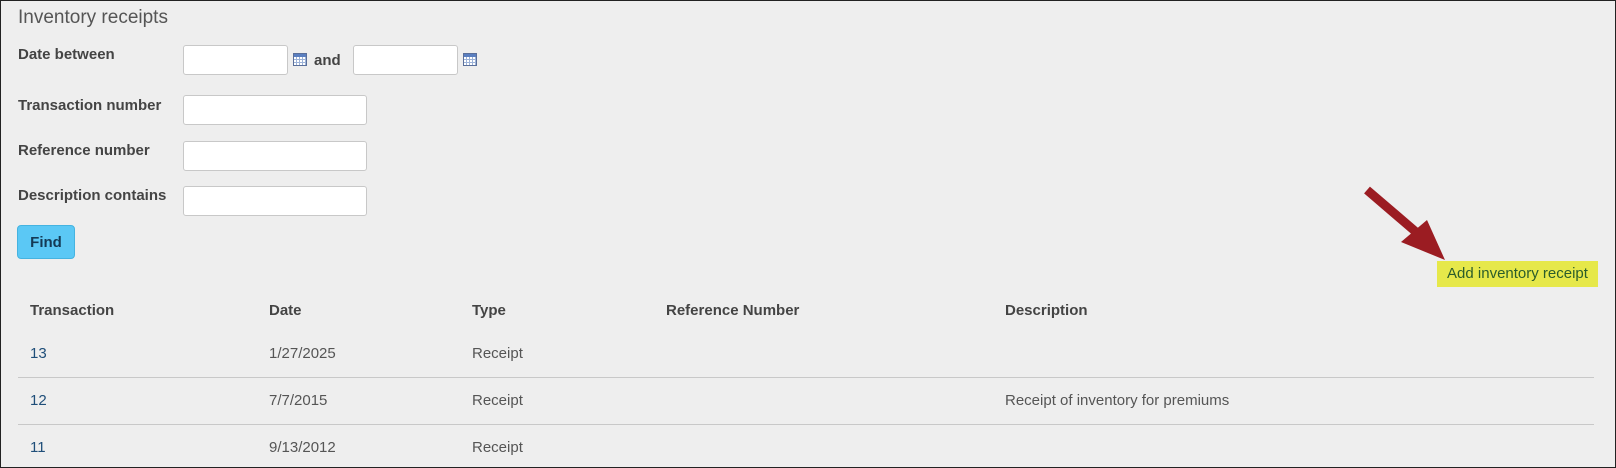  I want to click on transaction-number-input, so click(275, 110).